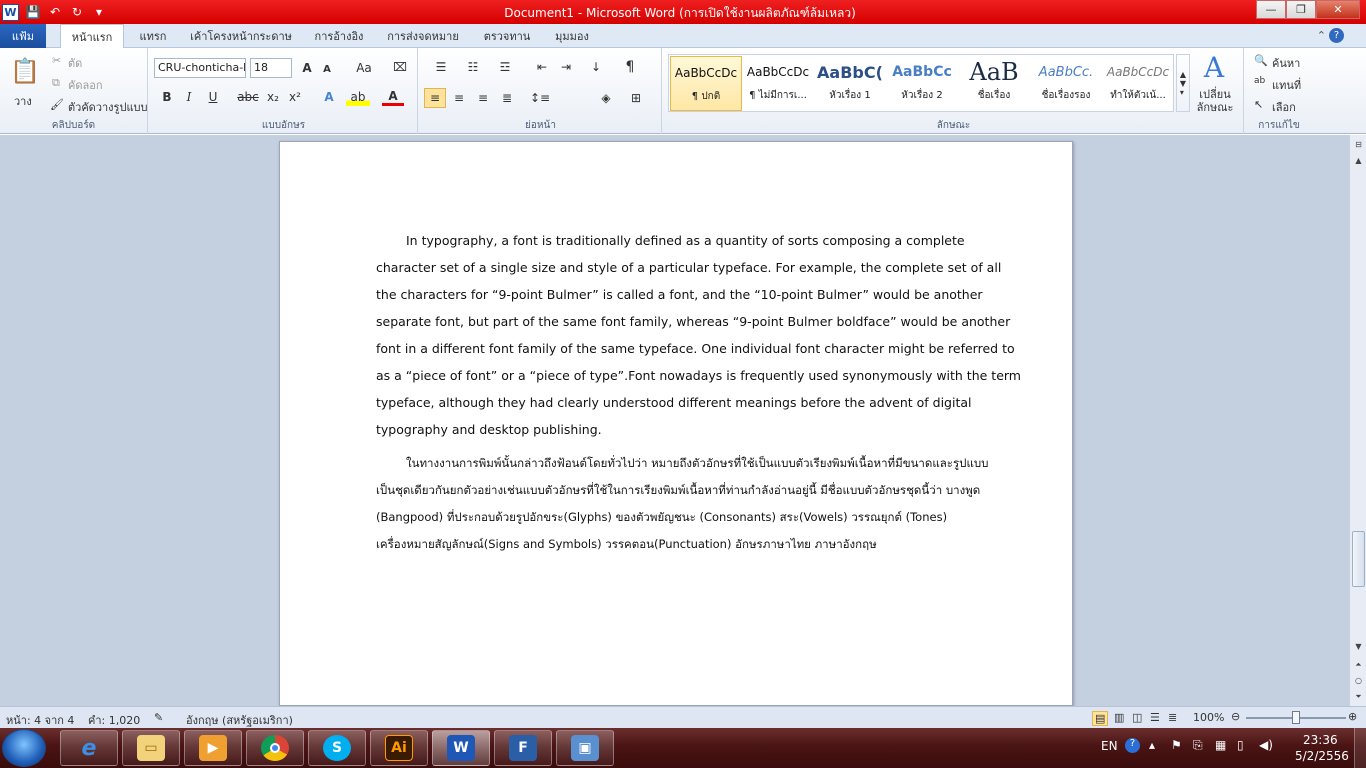 Image resolution: width=1366 pixels, height=768 pixels. What do you see at coordinates (1198, 745) in the screenshot?
I see `usb-icon: ⎘` at bounding box center [1198, 745].